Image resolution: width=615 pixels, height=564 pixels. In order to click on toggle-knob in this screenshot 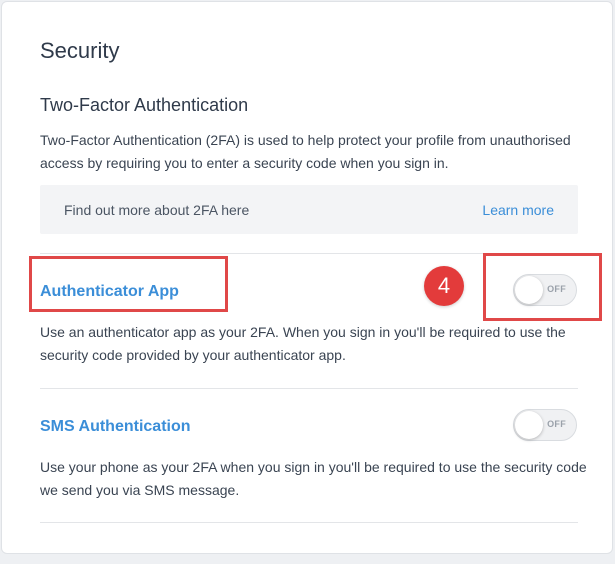, I will do `click(529, 425)`.